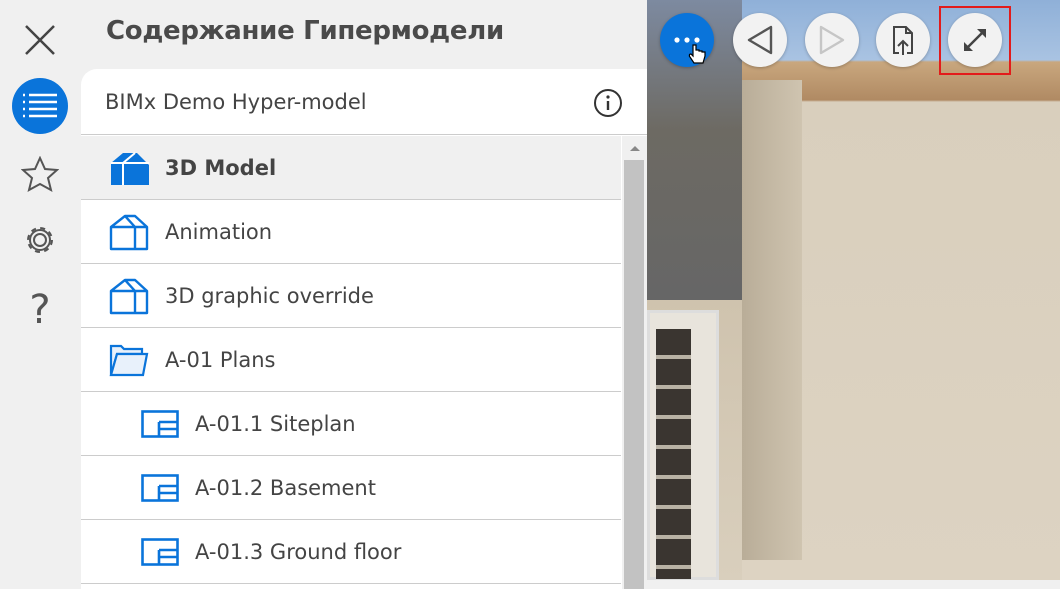  I want to click on list-item-label: A-01 Plans, so click(220, 359).